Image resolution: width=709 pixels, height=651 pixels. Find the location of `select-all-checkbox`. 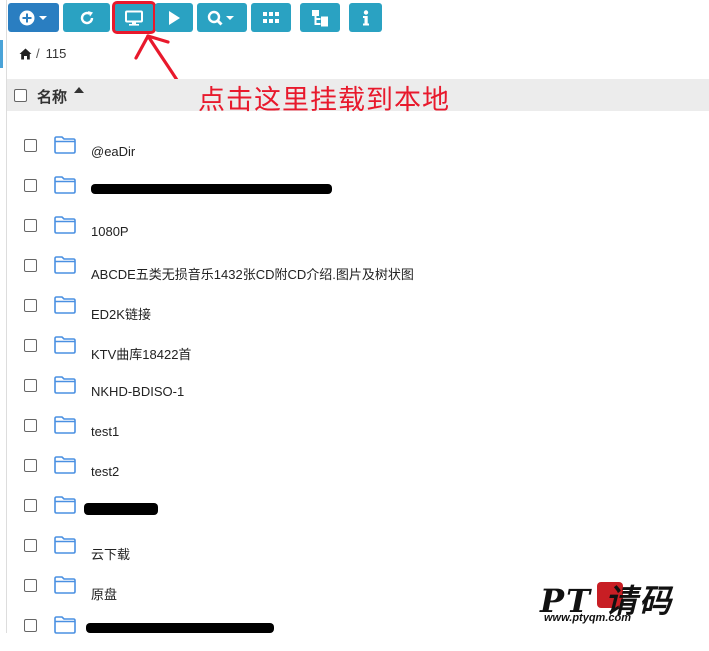

select-all-checkbox is located at coordinates (20, 95).